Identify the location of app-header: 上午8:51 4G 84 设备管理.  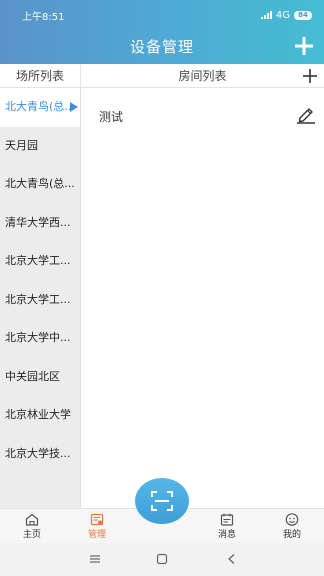
(162, 32).